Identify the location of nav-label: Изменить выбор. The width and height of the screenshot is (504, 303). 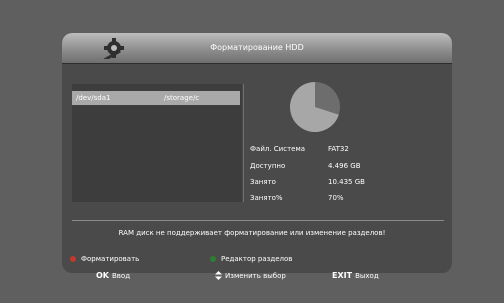
(255, 275).